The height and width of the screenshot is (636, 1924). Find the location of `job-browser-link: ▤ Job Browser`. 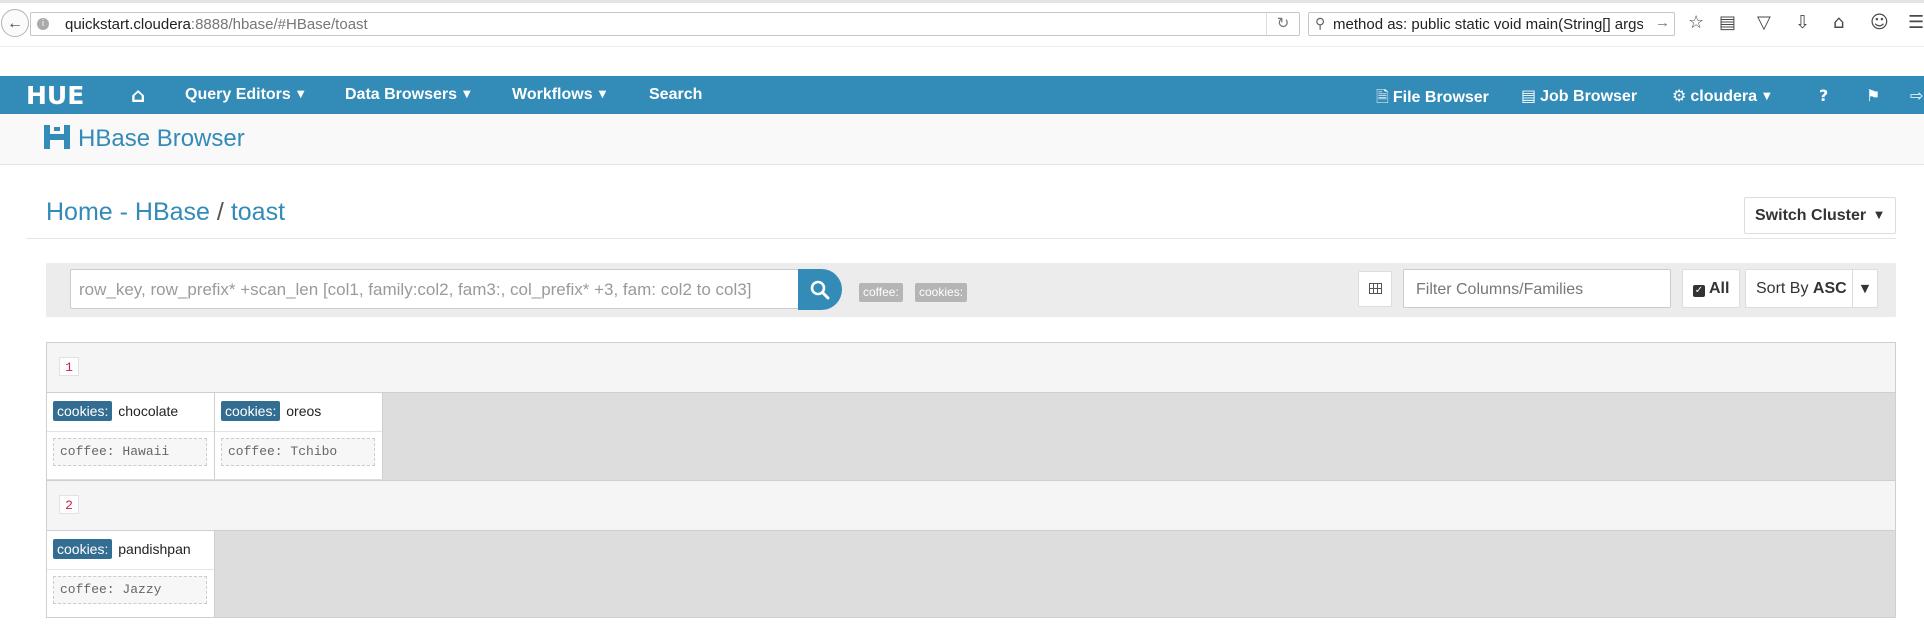

job-browser-link: ▤ Job Browser is located at coordinates (1579, 96).